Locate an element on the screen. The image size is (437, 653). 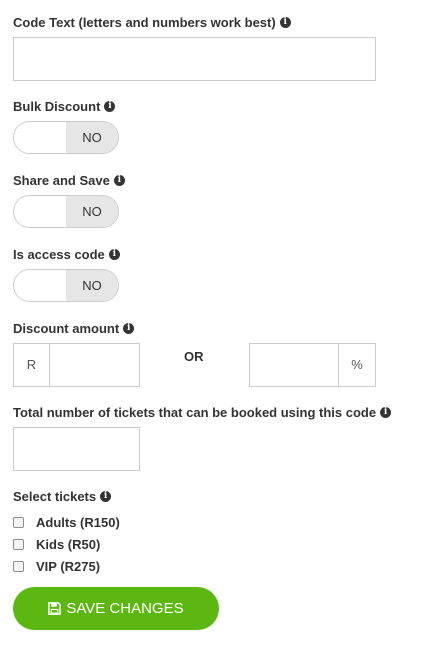
ticket-option-adults: Adults (R150) is located at coordinates (66, 522).